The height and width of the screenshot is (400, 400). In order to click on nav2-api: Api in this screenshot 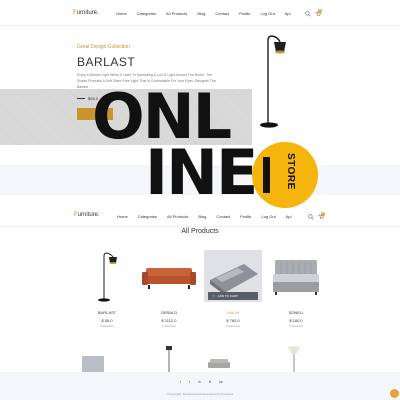, I will do `click(289, 216)`.